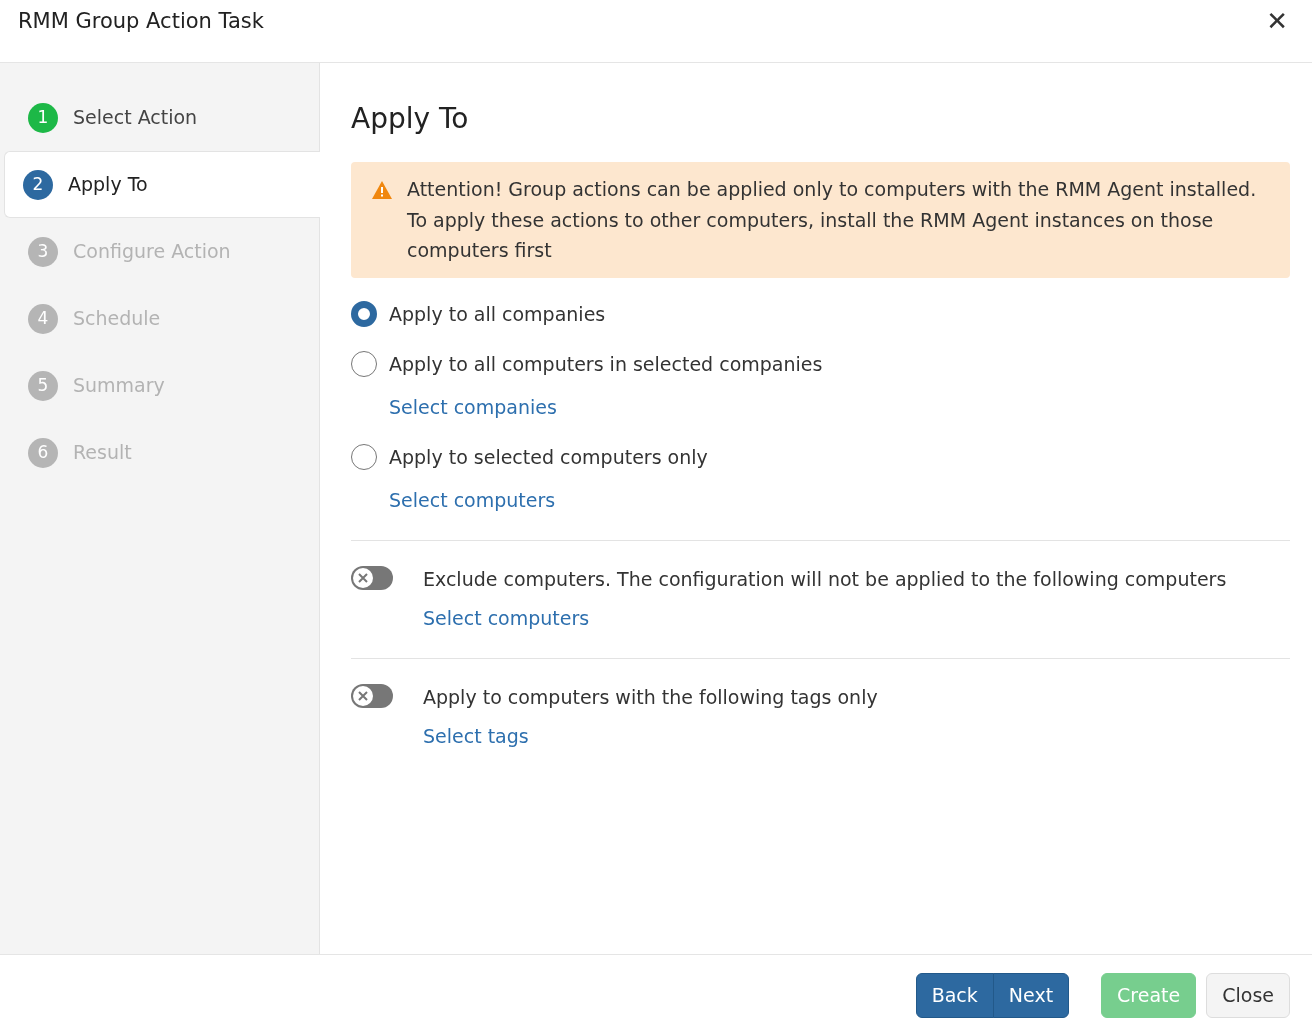 This screenshot has height=1036, width=1312. I want to click on close-button: ✕, so click(1277, 21).